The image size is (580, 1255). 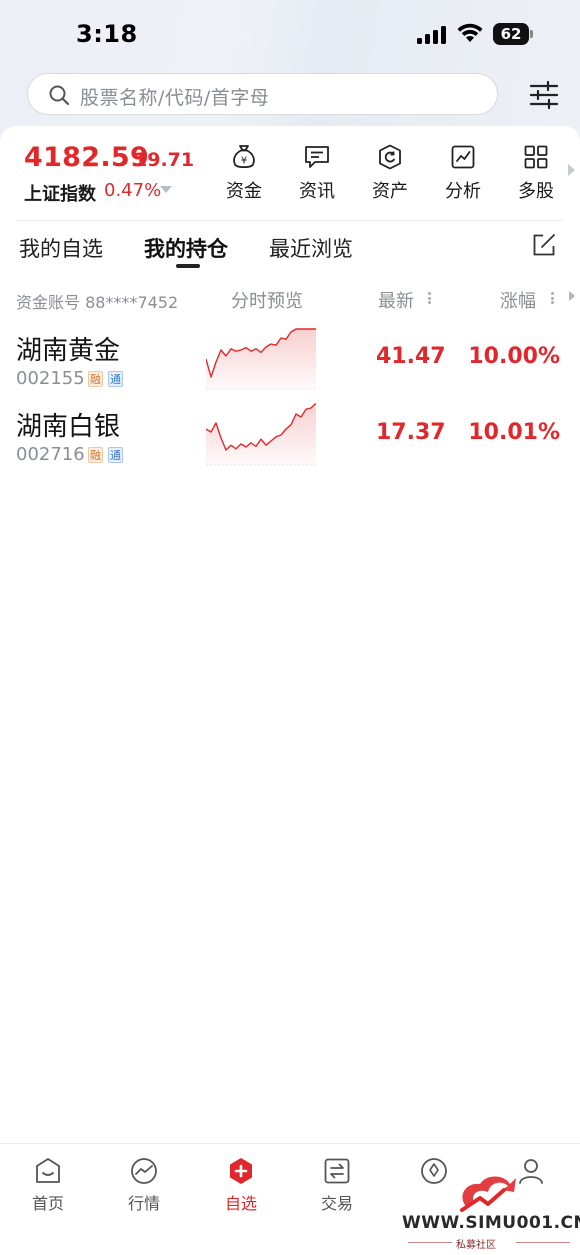 I want to click on sort-latest-icon, so click(x=429, y=298).